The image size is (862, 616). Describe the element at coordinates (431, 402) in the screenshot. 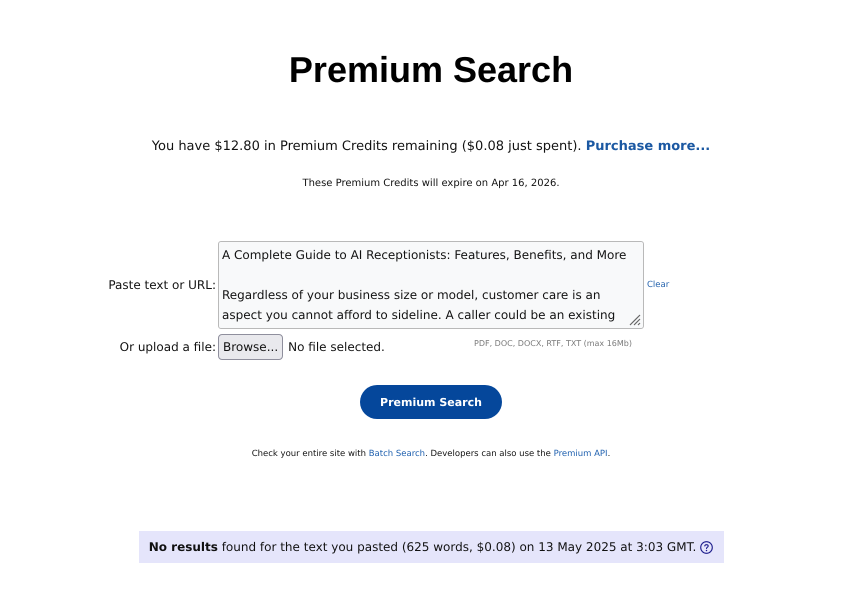

I see `premium-search-button: Premium Search` at that location.